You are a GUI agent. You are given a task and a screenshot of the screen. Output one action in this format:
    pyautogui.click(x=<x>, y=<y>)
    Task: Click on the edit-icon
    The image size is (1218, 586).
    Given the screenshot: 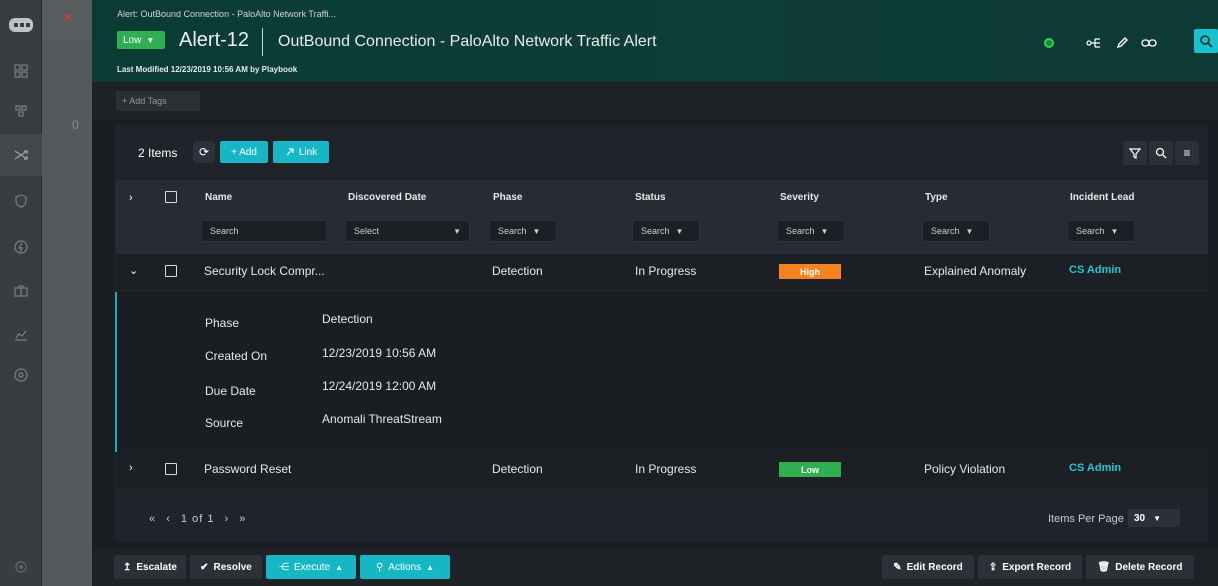 What is the action you would take?
    pyautogui.click(x=1122, y=43)
    